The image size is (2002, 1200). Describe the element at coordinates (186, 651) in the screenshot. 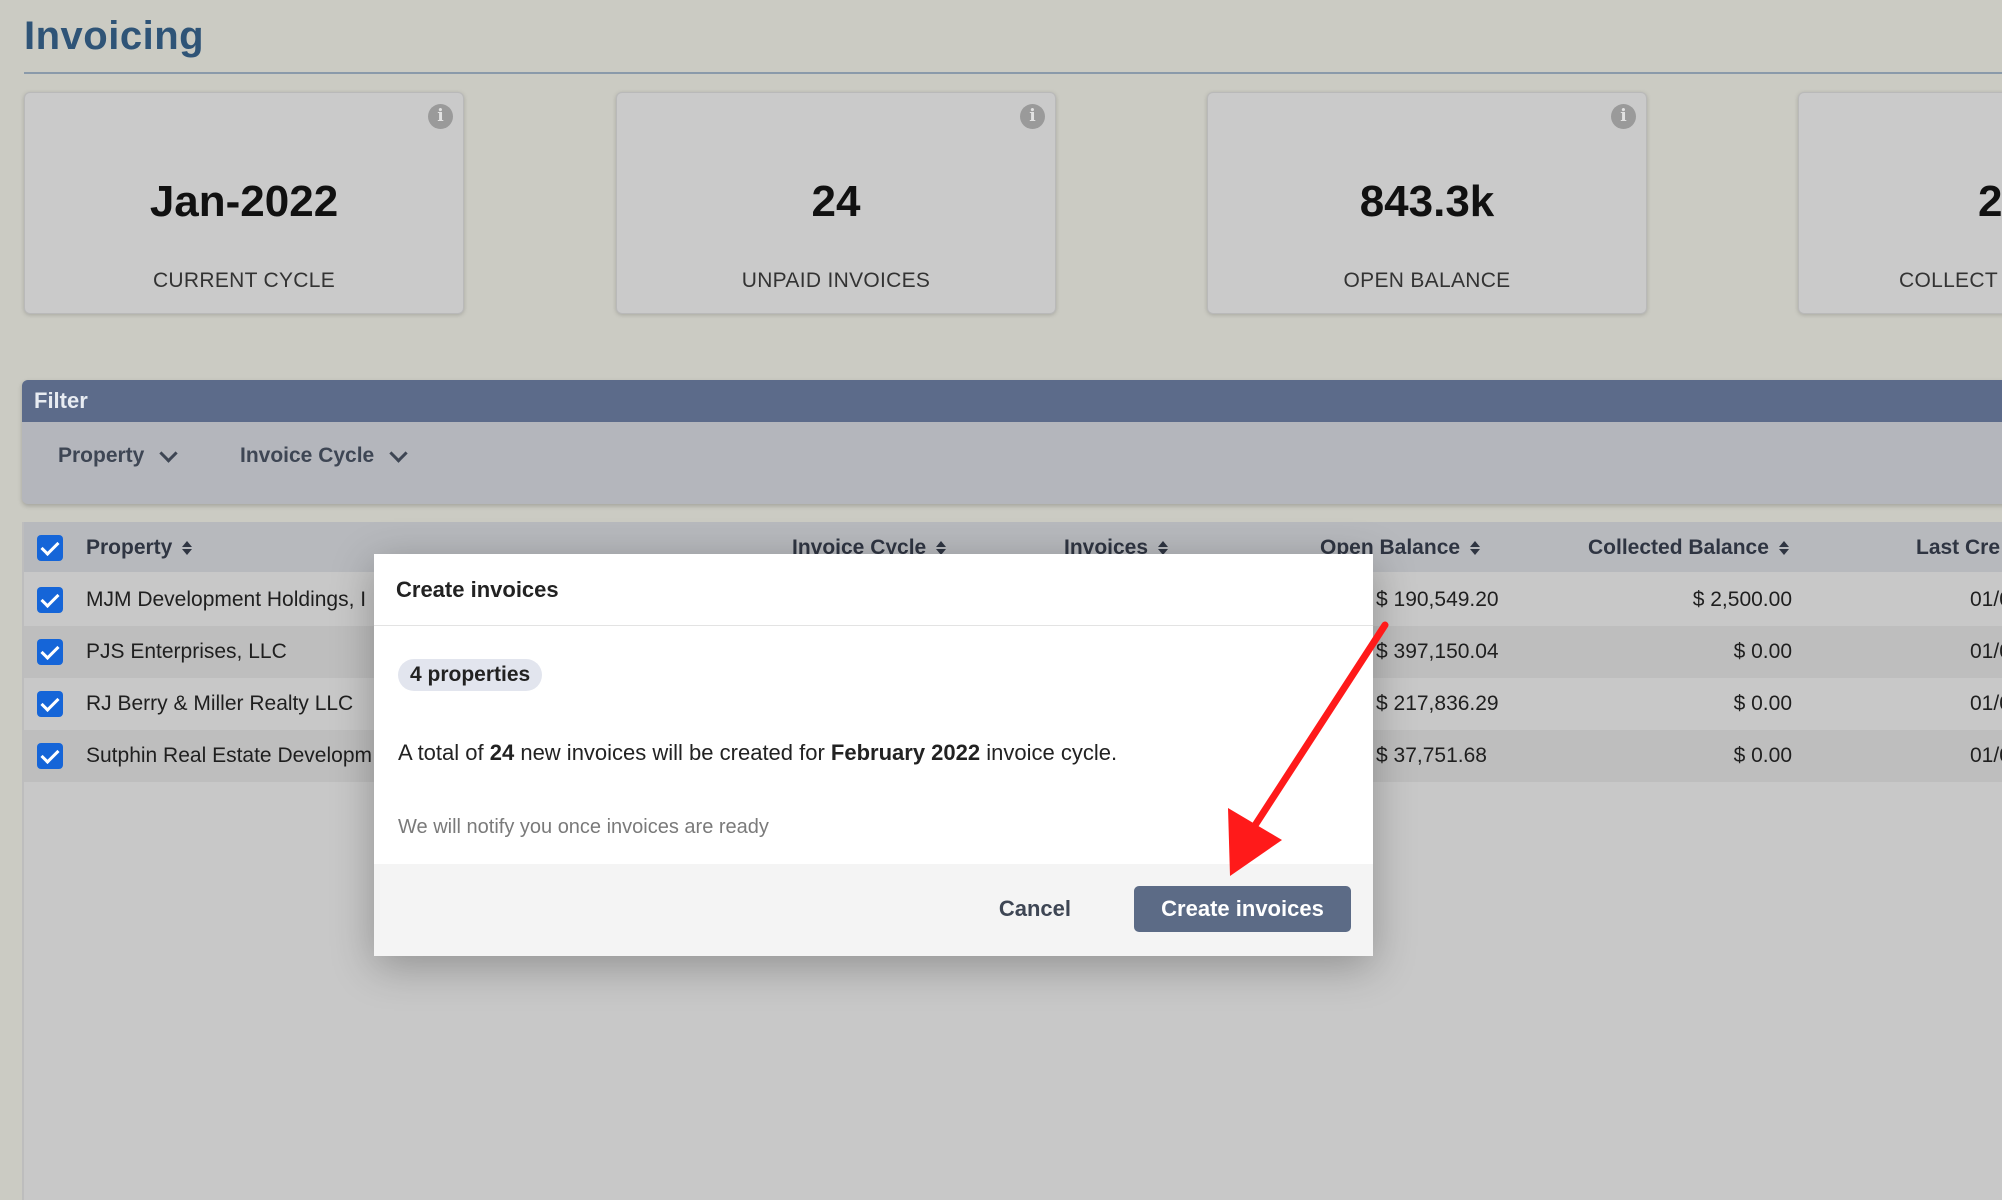

I see `property-cell: PJS Enterprises, LLC` at that location.